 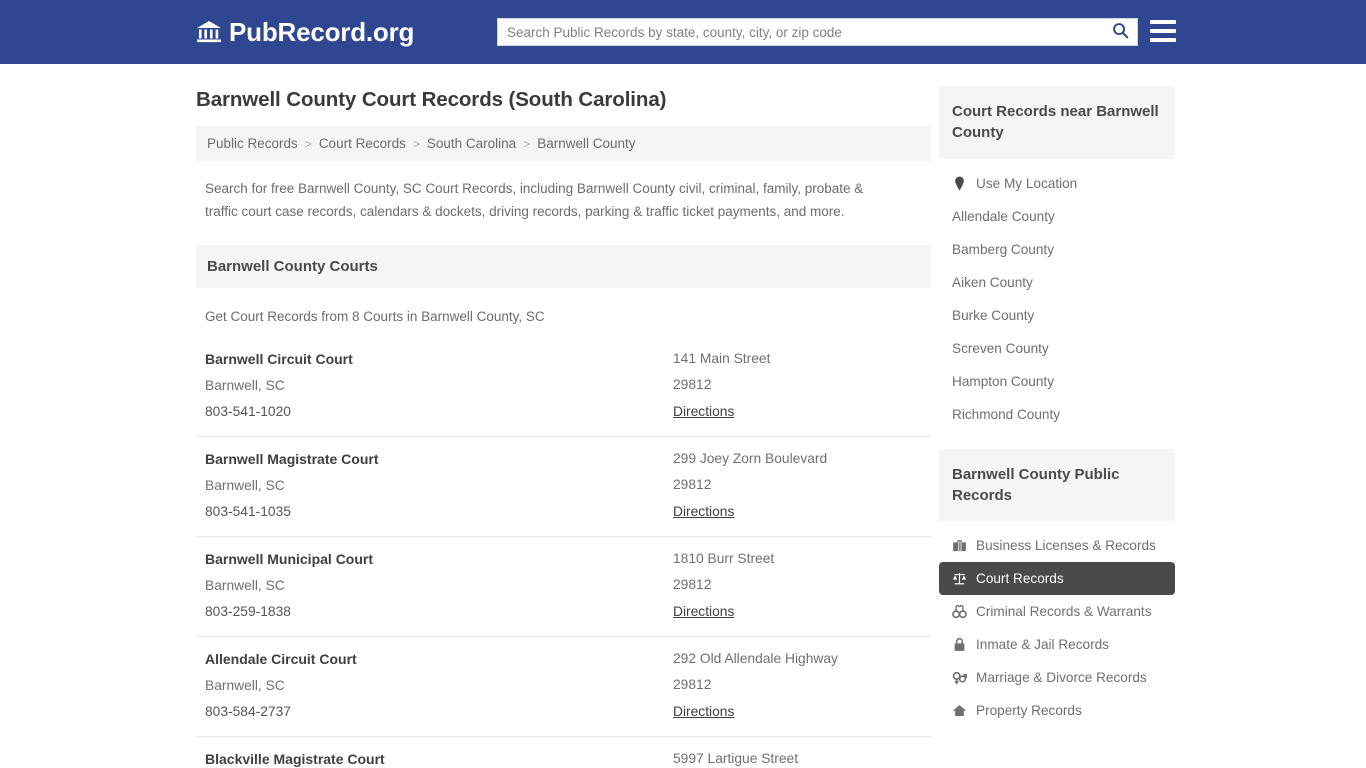 I want to click on nearby-county-label: Use My Location, so click(x=1027, y=183).